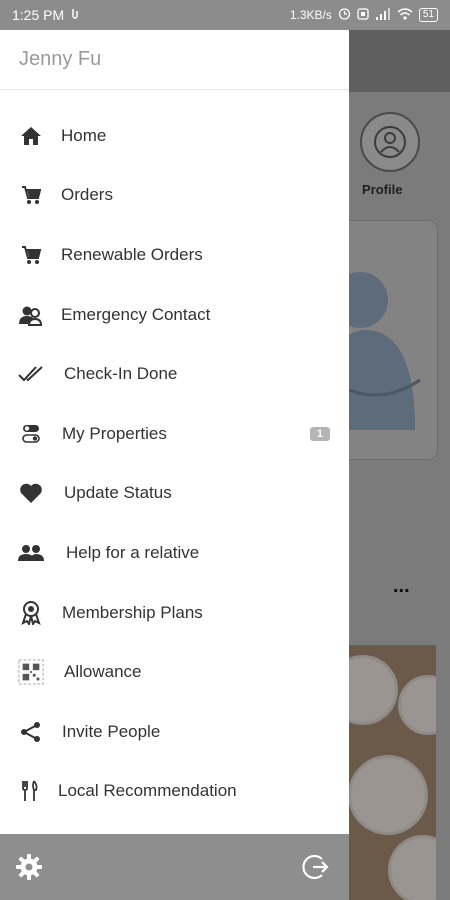 This screenshot has width=450, height=900. What do you see at coordinates (363, 15) in the screenshot?
I see `sim-icon` at bounding box center [363, 15].